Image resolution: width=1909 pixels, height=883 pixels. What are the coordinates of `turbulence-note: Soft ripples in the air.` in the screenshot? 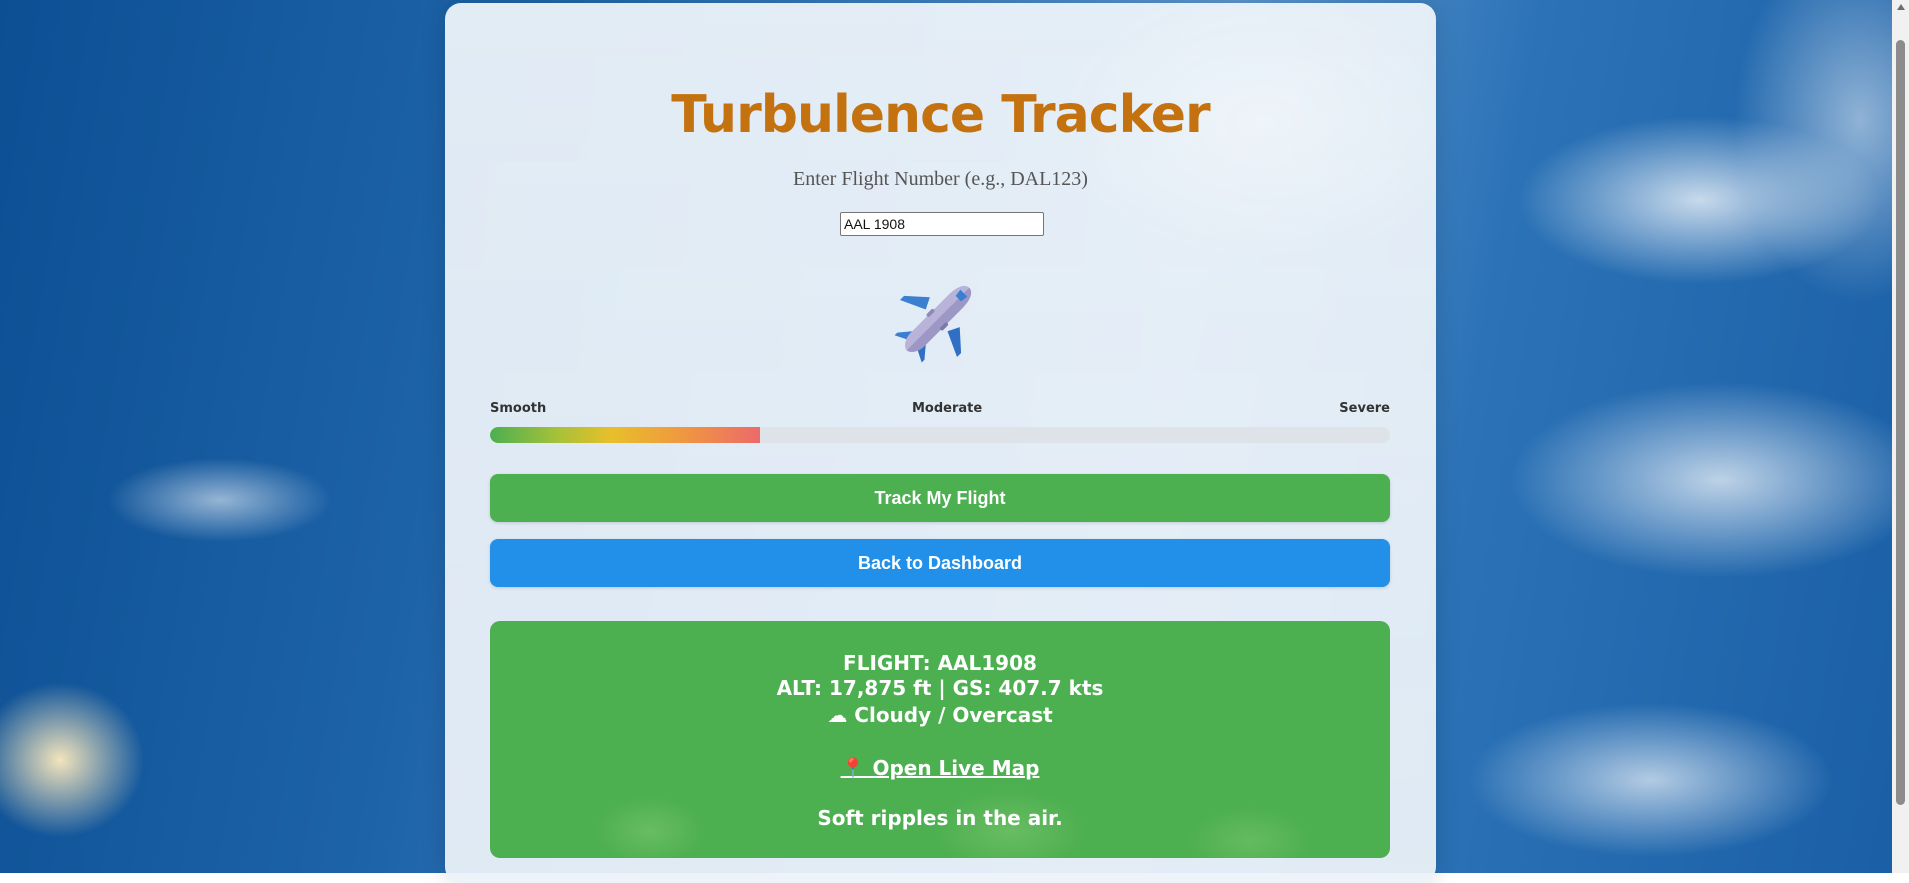 It's located at (940, 818).